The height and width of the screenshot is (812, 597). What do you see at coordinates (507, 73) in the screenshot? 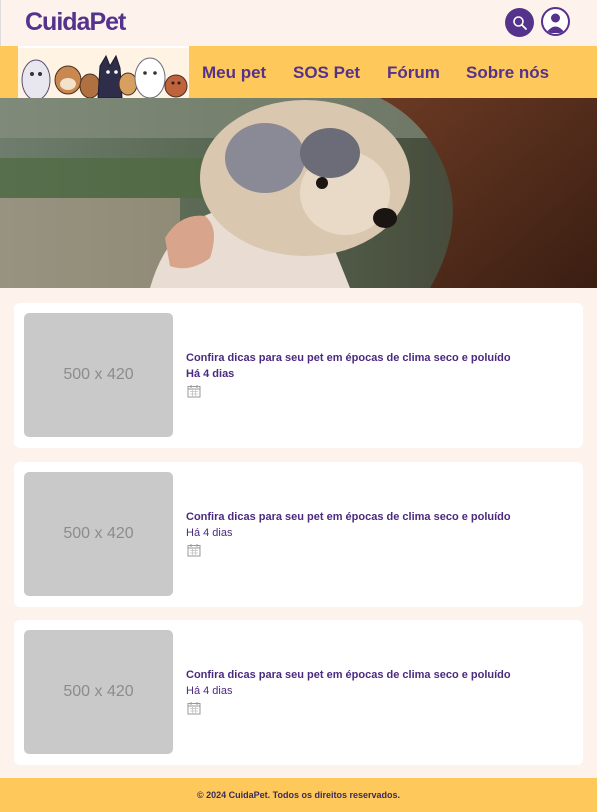
I see `nav-sobre-nos: Sobre nós` at bounding box center [507, 73].